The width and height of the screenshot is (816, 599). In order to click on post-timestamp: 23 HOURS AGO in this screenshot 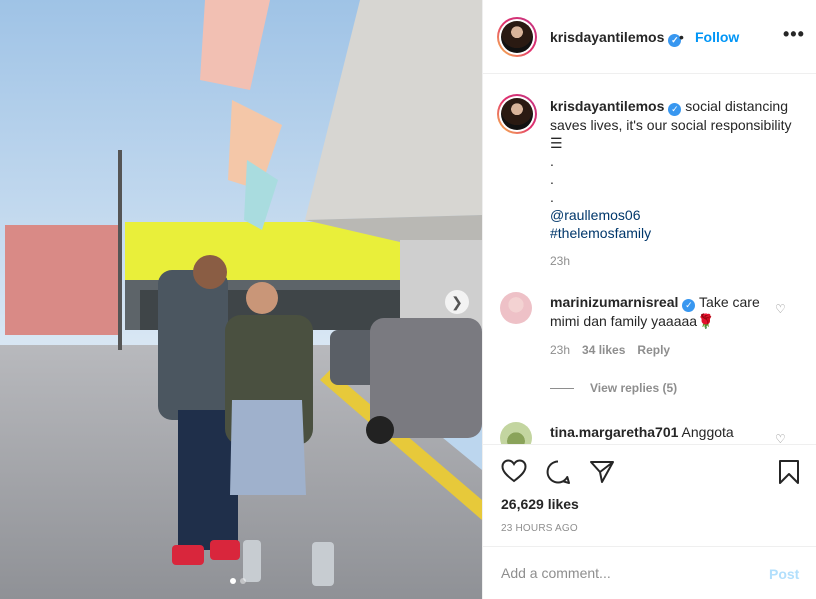, I will do `click(539, 528)`.